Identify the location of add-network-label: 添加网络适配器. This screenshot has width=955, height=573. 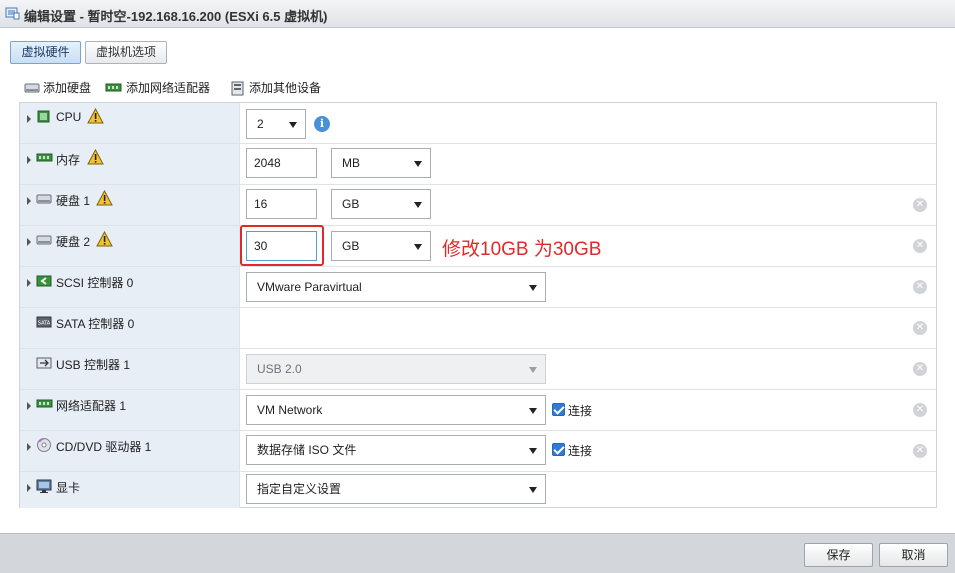
(168, 88).